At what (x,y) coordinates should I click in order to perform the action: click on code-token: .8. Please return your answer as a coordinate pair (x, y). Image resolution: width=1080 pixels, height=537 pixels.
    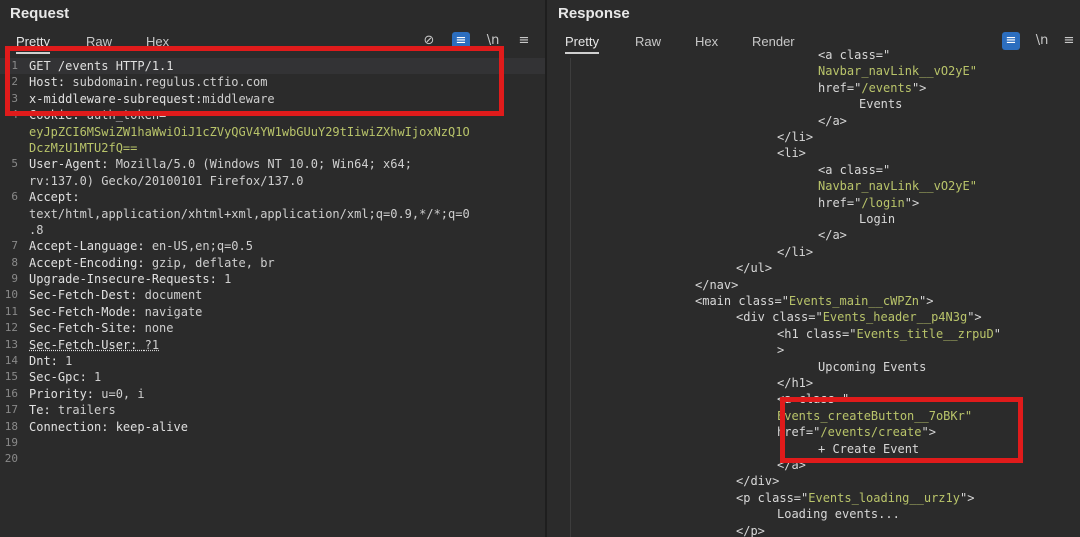
    Looking at the image, I should click on (36, 229).